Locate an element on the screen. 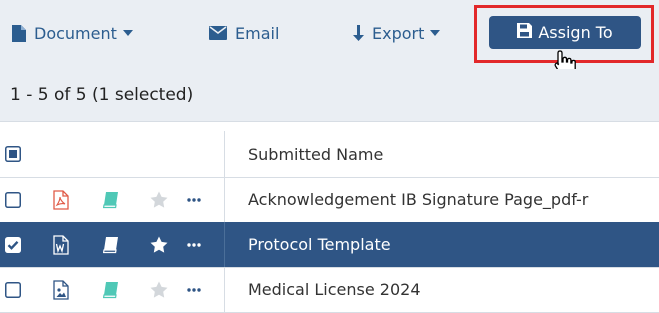 The image size is (659, 313). record-count: 1 - 5 of 5 (1 selected) is located at coordinates (102, 95).